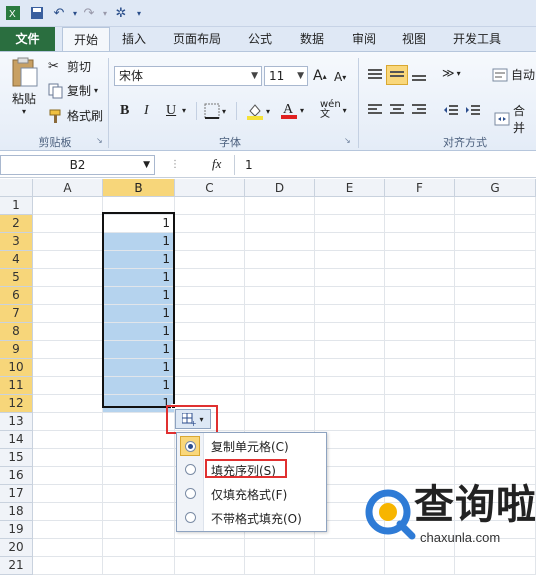 This screenshot has height=575, width=536. Describe the element at coordinates (513, 74) in the screenshot. I see `wrap-text-button: 自动` at that location.